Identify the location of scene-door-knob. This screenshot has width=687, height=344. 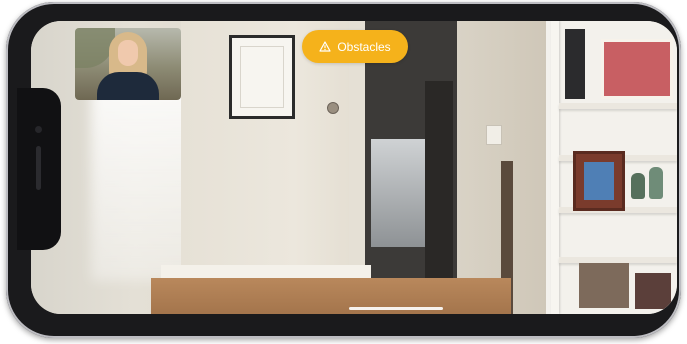
(333, 108).